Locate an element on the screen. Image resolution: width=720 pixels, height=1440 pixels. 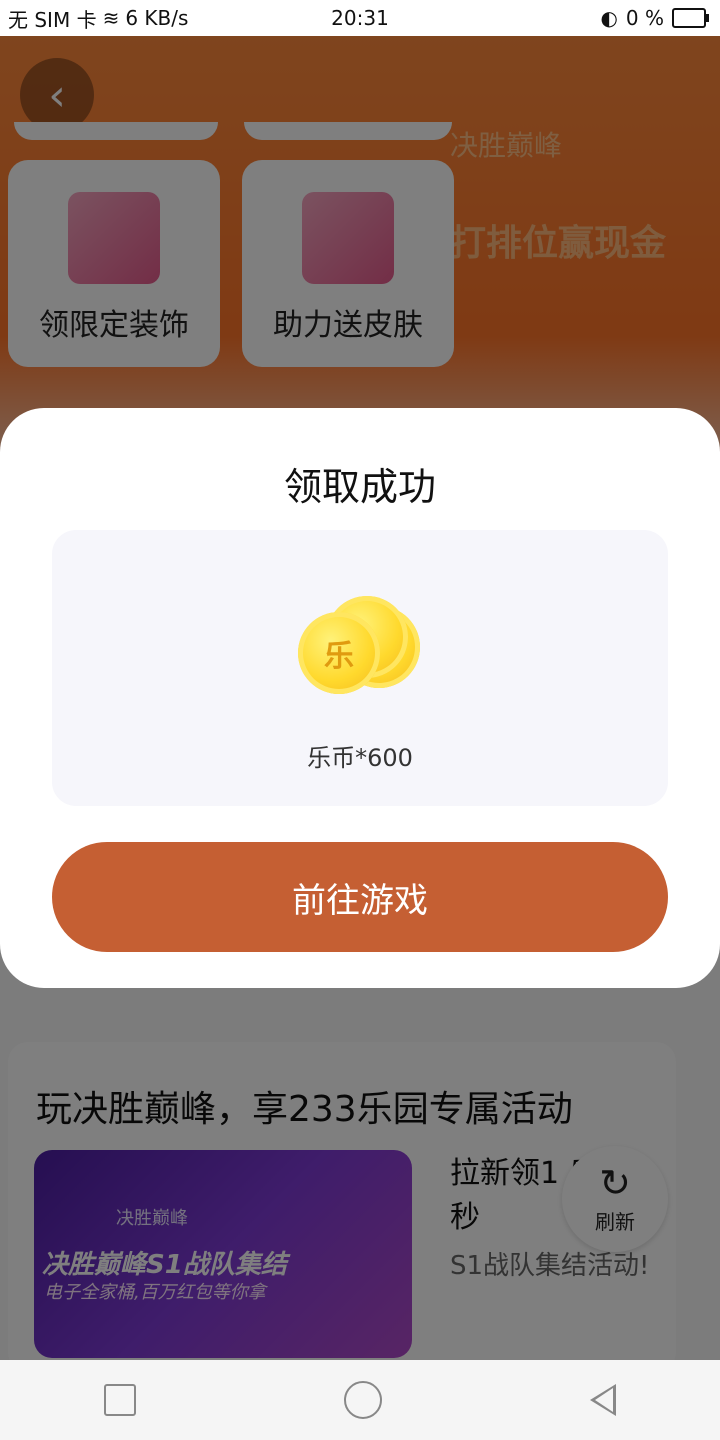
clock: 20:31 is located at coordinates (360, 18).